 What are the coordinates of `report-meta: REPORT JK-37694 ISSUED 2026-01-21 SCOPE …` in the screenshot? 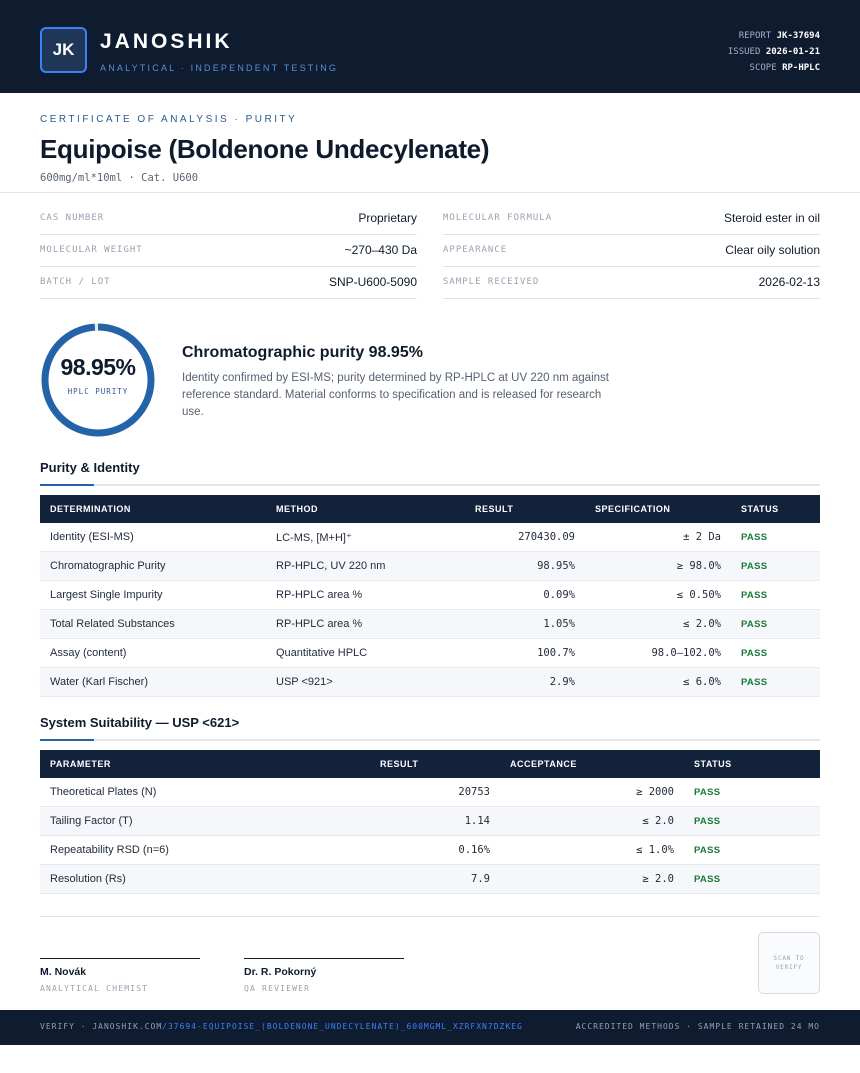 It's located at (774, 52).